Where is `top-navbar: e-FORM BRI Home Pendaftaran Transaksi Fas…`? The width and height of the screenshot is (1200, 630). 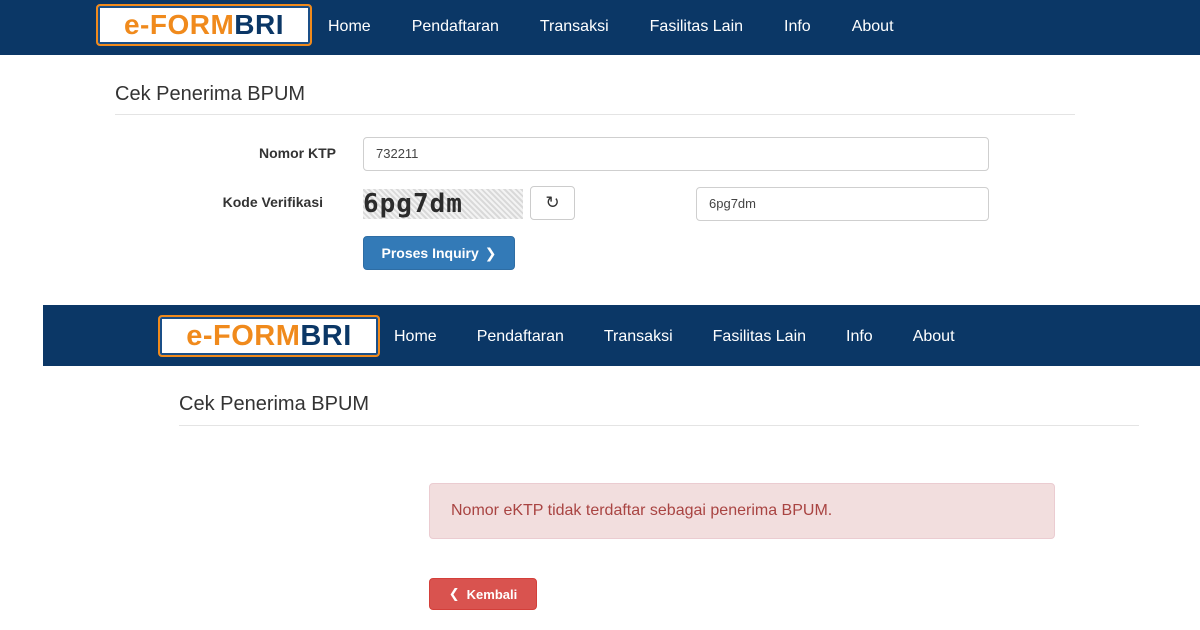 top-navbar: e-FORM BRI Home Pendaftaran Transaksi Fas… is located at coordinates (600, 27).